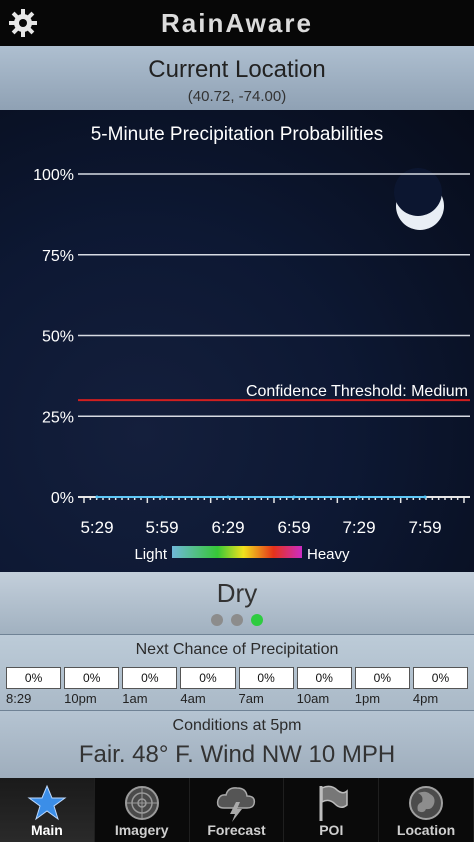 The width and height of the screenshot is (474, 842). I want to click on x-tick-label: 6:59, so click(293, 527).